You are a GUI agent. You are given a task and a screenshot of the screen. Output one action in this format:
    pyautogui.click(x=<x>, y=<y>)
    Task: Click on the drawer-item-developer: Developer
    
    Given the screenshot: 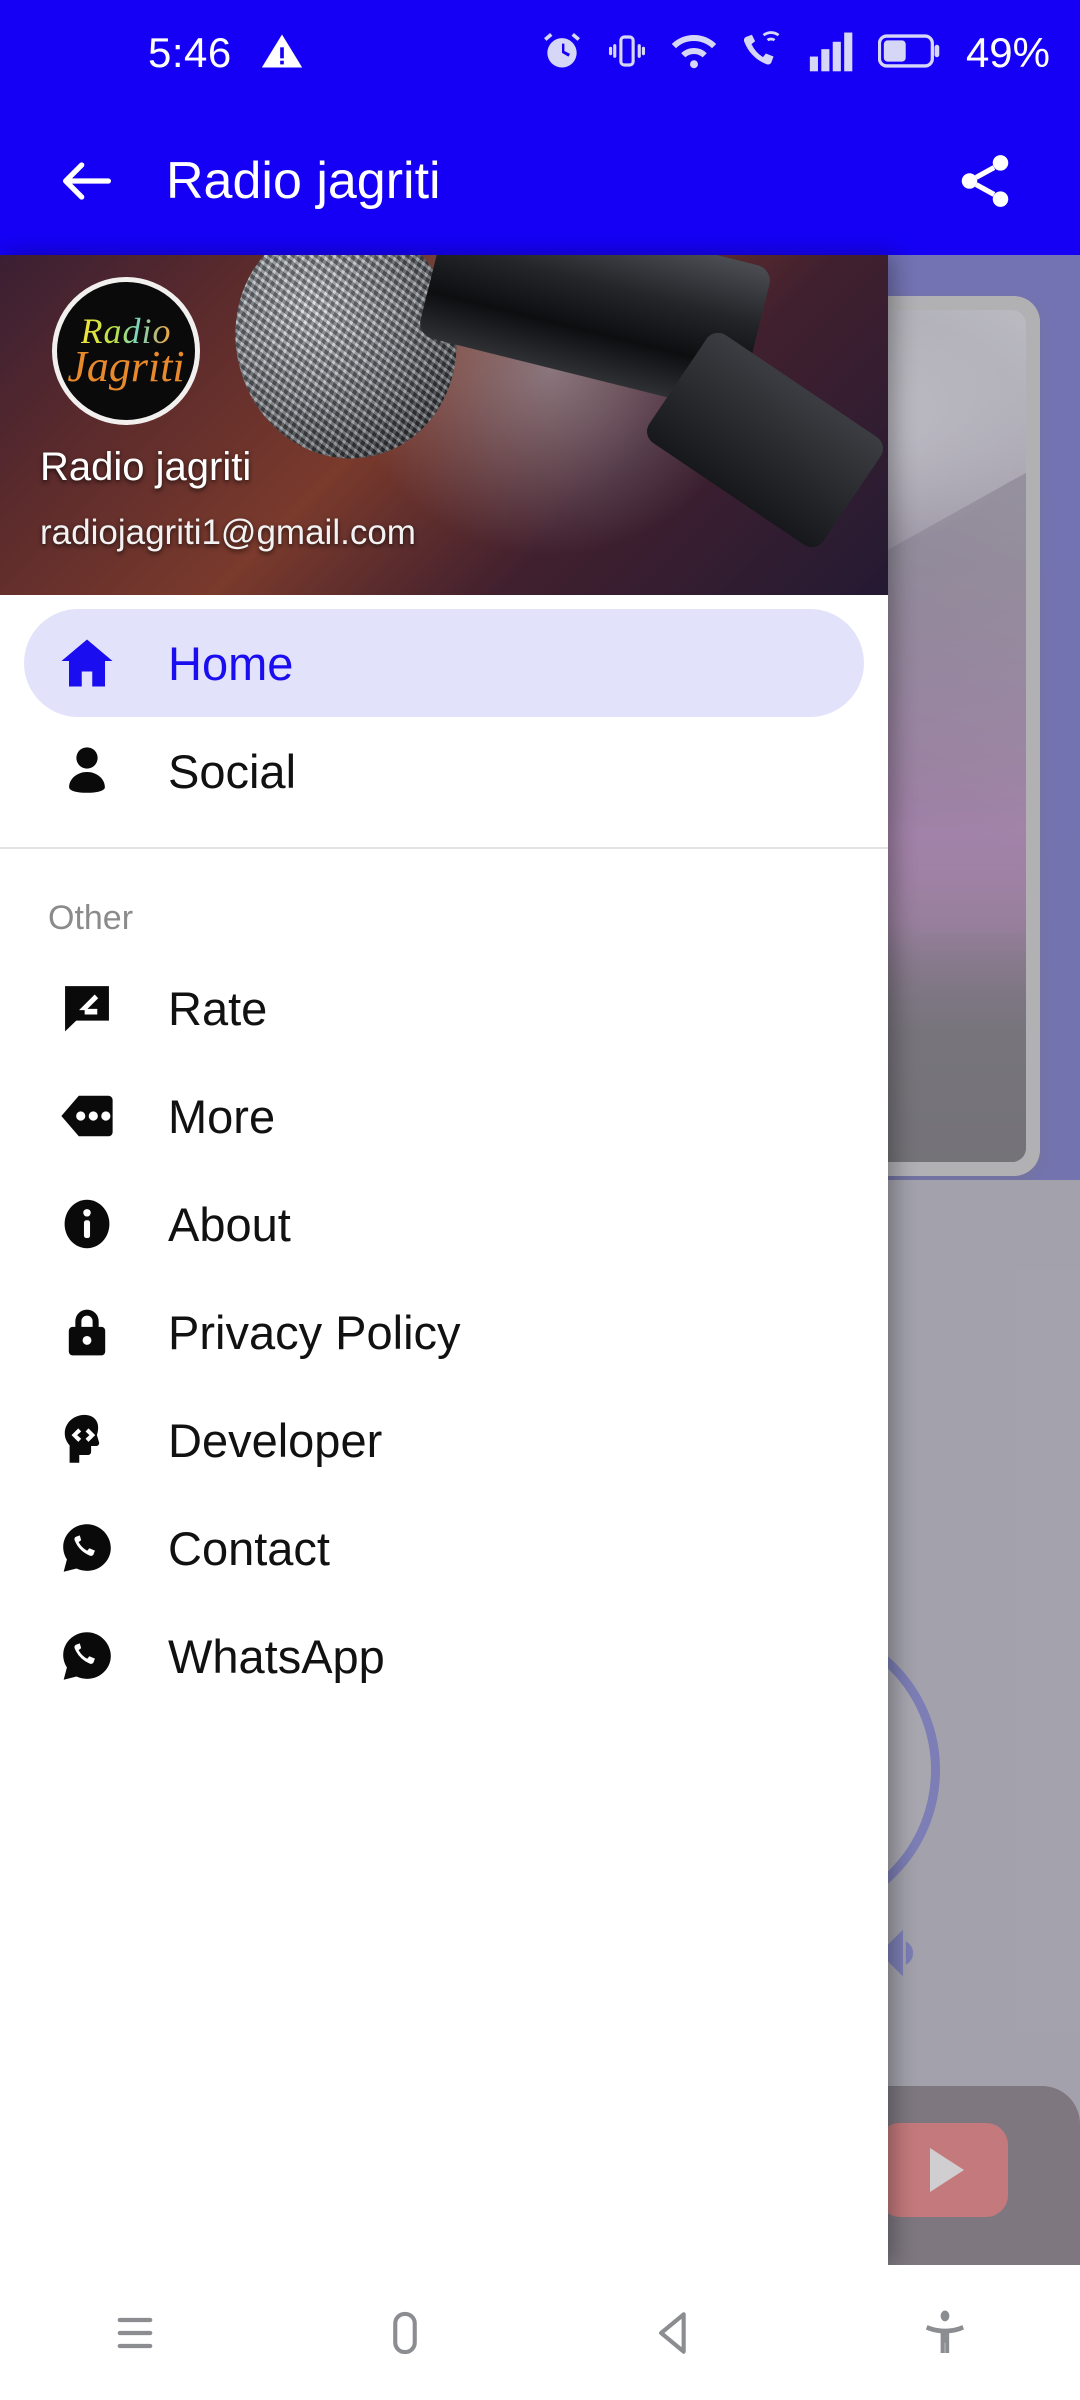 What is the action you would take?
    pyautogui.click(x=444, y=1440)
    